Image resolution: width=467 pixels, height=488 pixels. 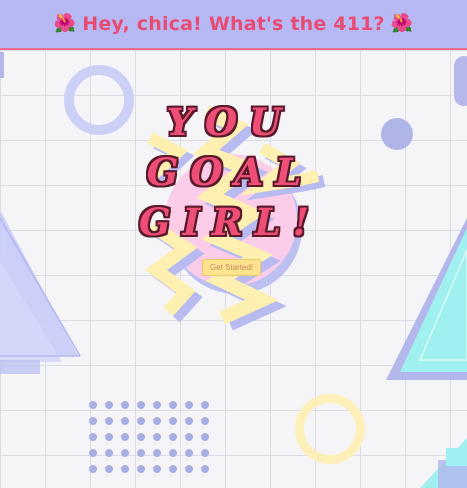 I want to click on get-started-button: Get Started!, so click(x=231, y=267).